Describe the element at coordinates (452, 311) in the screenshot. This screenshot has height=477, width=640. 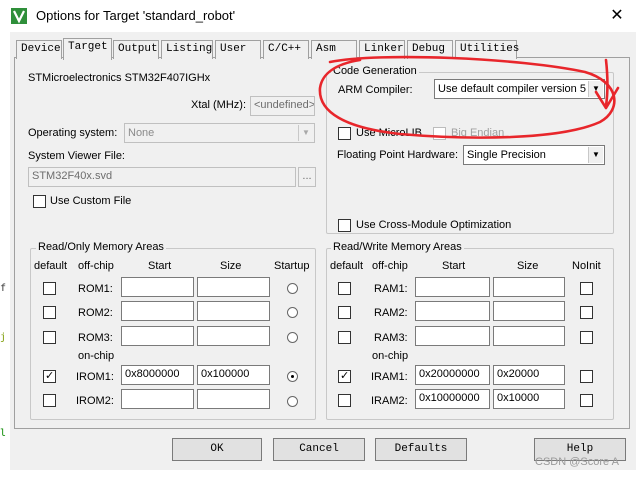
I see `ram2-start-input` at that location.